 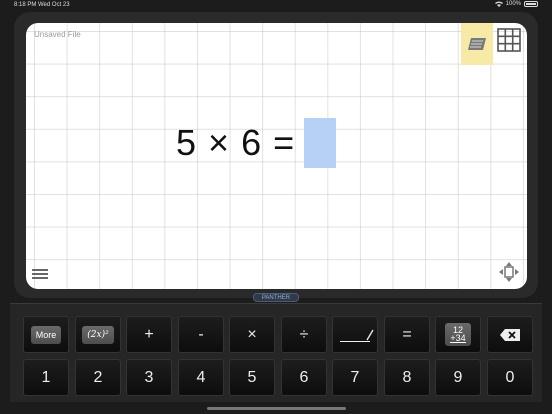 I want to click on battery-percent: 100%, so click(x=513, y=4).